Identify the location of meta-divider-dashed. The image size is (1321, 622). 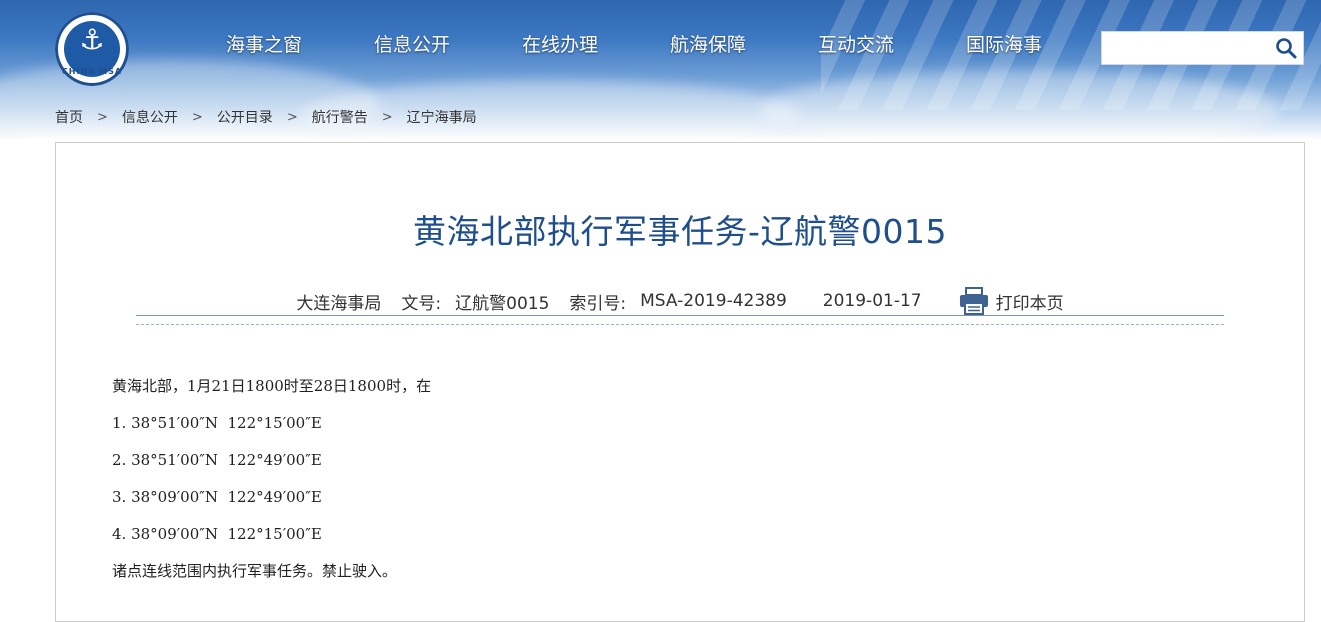
(680, 324).